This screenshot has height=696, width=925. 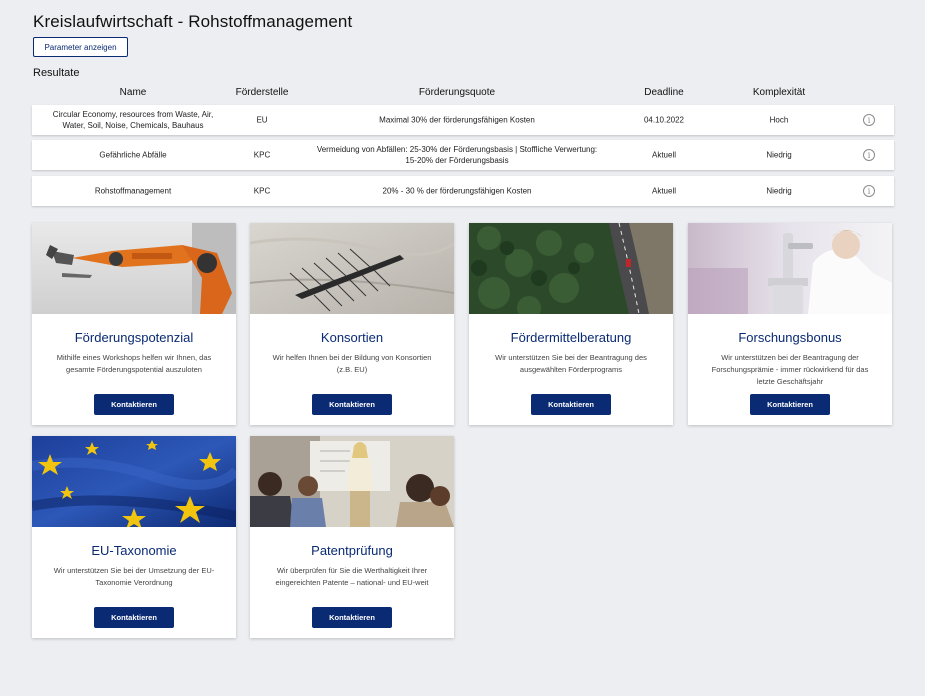 I want to click on header-deadline: Deadline, so click(x=664, y=92).